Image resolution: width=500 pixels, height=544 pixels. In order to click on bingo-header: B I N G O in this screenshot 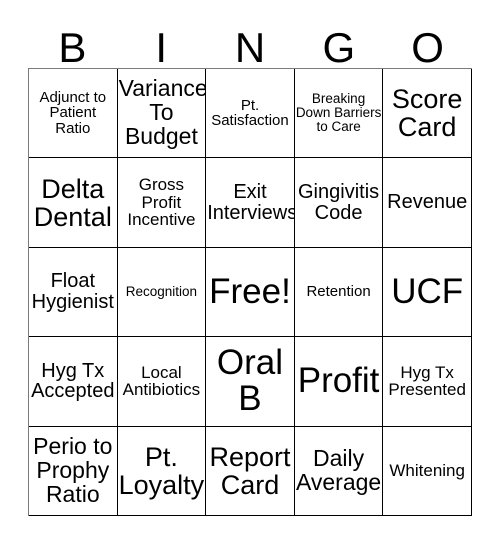, I will do `click(250, 43)`.